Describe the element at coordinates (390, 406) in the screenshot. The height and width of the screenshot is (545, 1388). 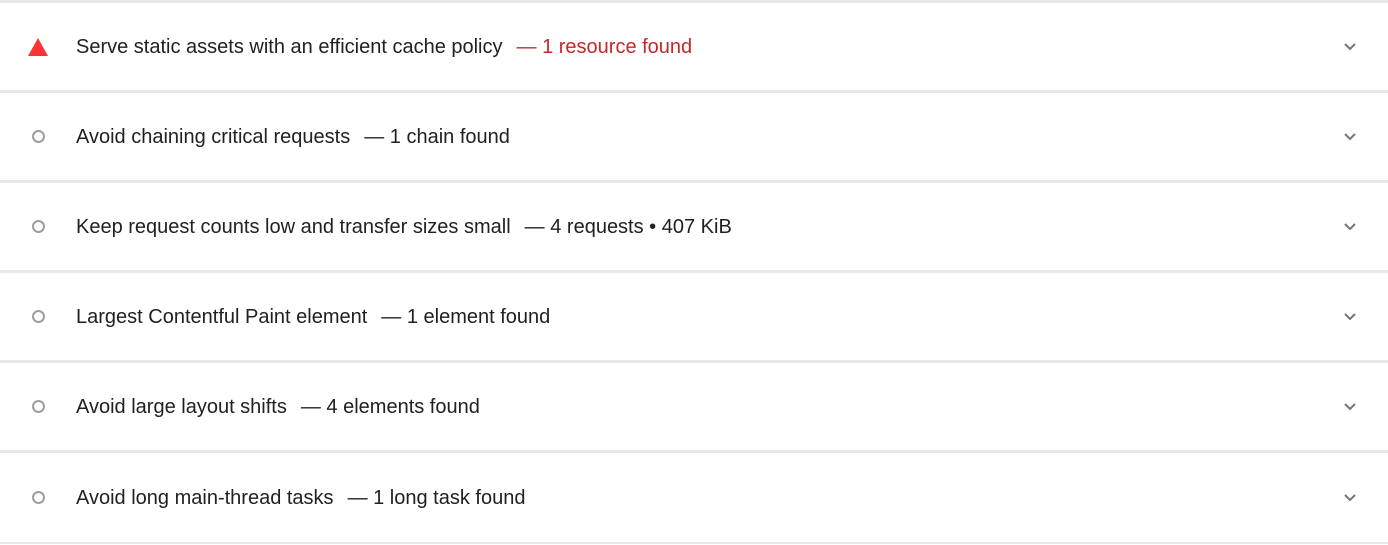
I see `audit-summary: — 4 elements found` at that location.